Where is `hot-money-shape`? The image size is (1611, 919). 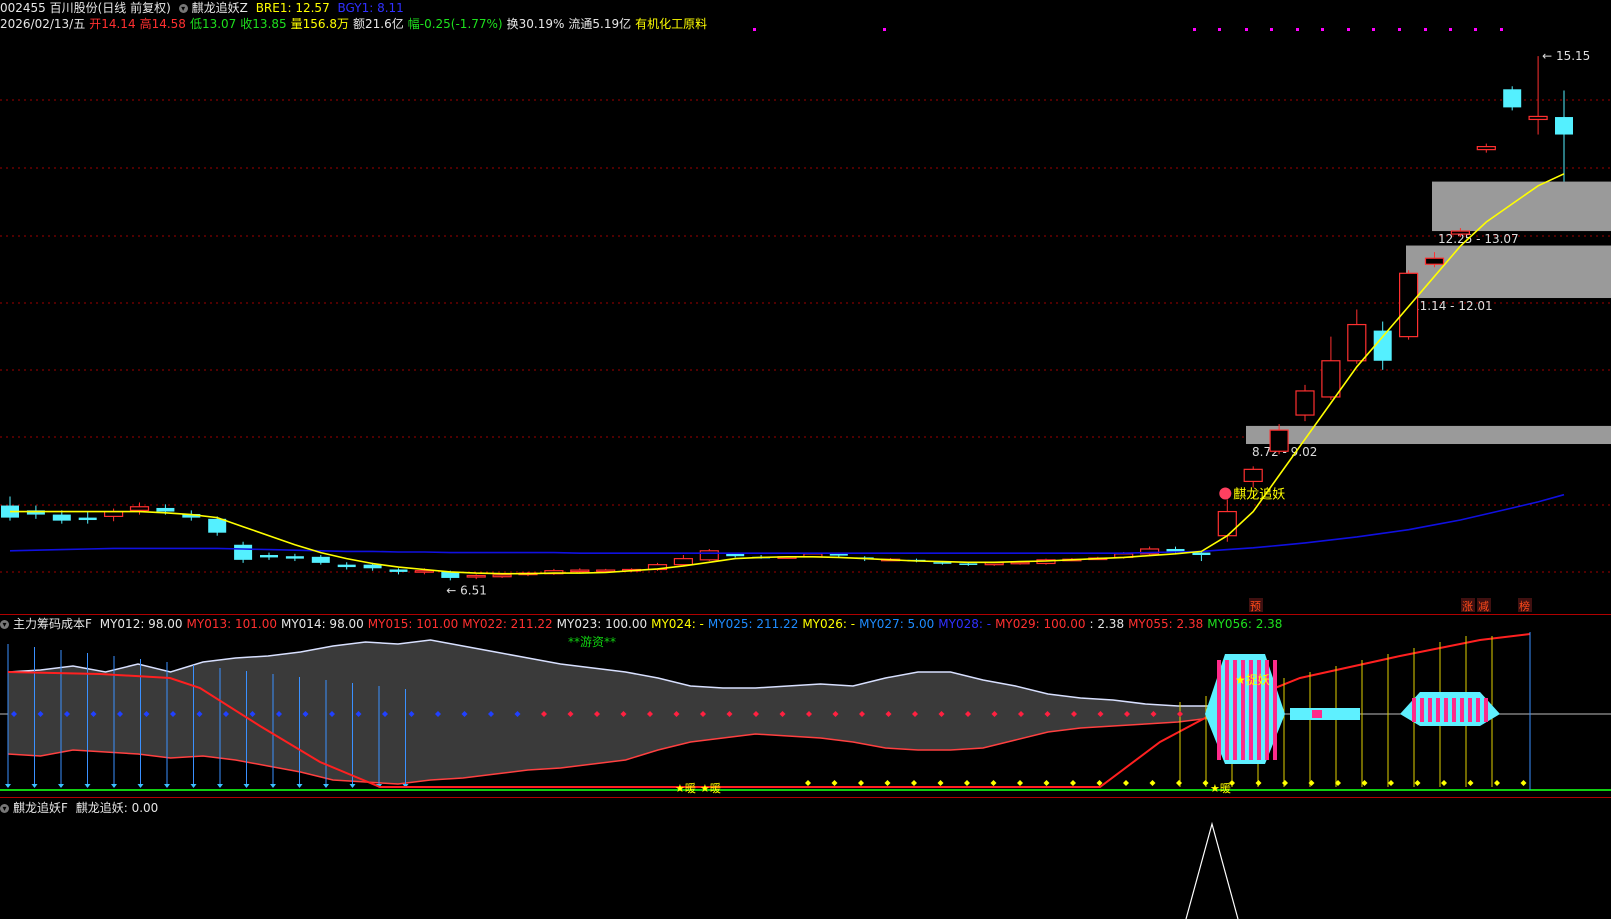 hot-money-shape is located at coordinates (1325, 714).